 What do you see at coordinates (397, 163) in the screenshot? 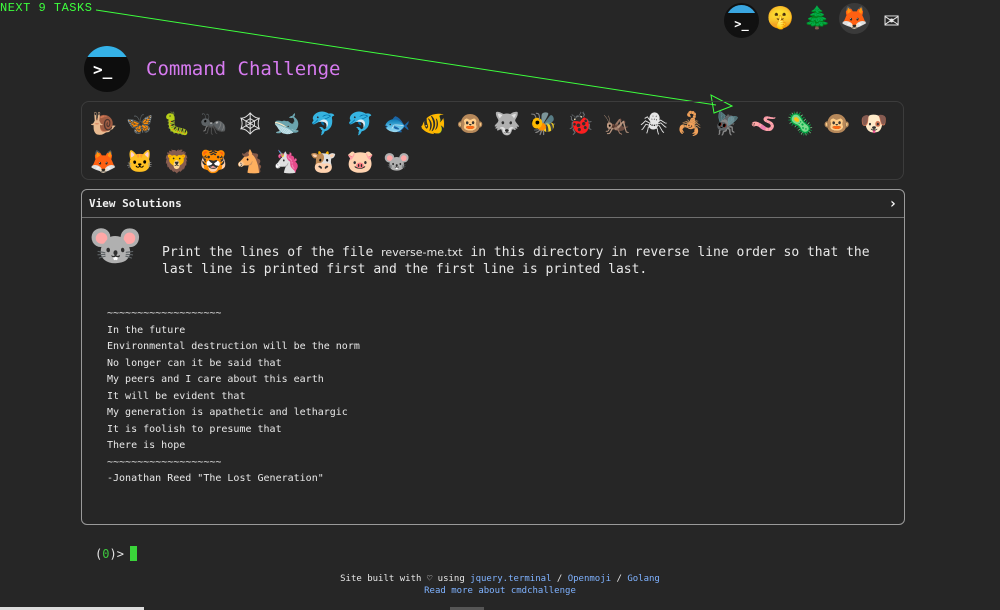
I see `challenge-animal-icon: 🐭` at bounding box center [397, 163].